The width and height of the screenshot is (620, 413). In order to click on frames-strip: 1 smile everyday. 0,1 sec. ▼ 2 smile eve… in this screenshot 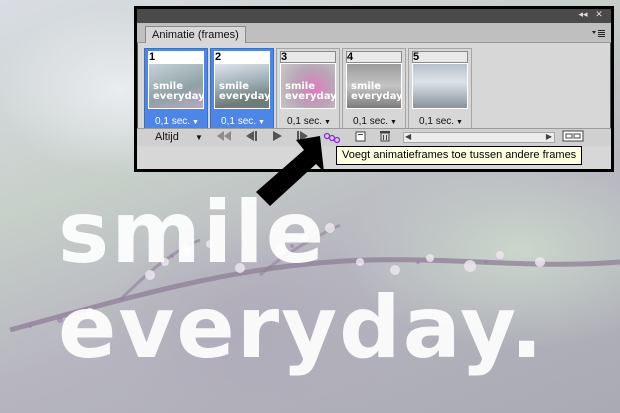, I will do `click(374, 89)`.